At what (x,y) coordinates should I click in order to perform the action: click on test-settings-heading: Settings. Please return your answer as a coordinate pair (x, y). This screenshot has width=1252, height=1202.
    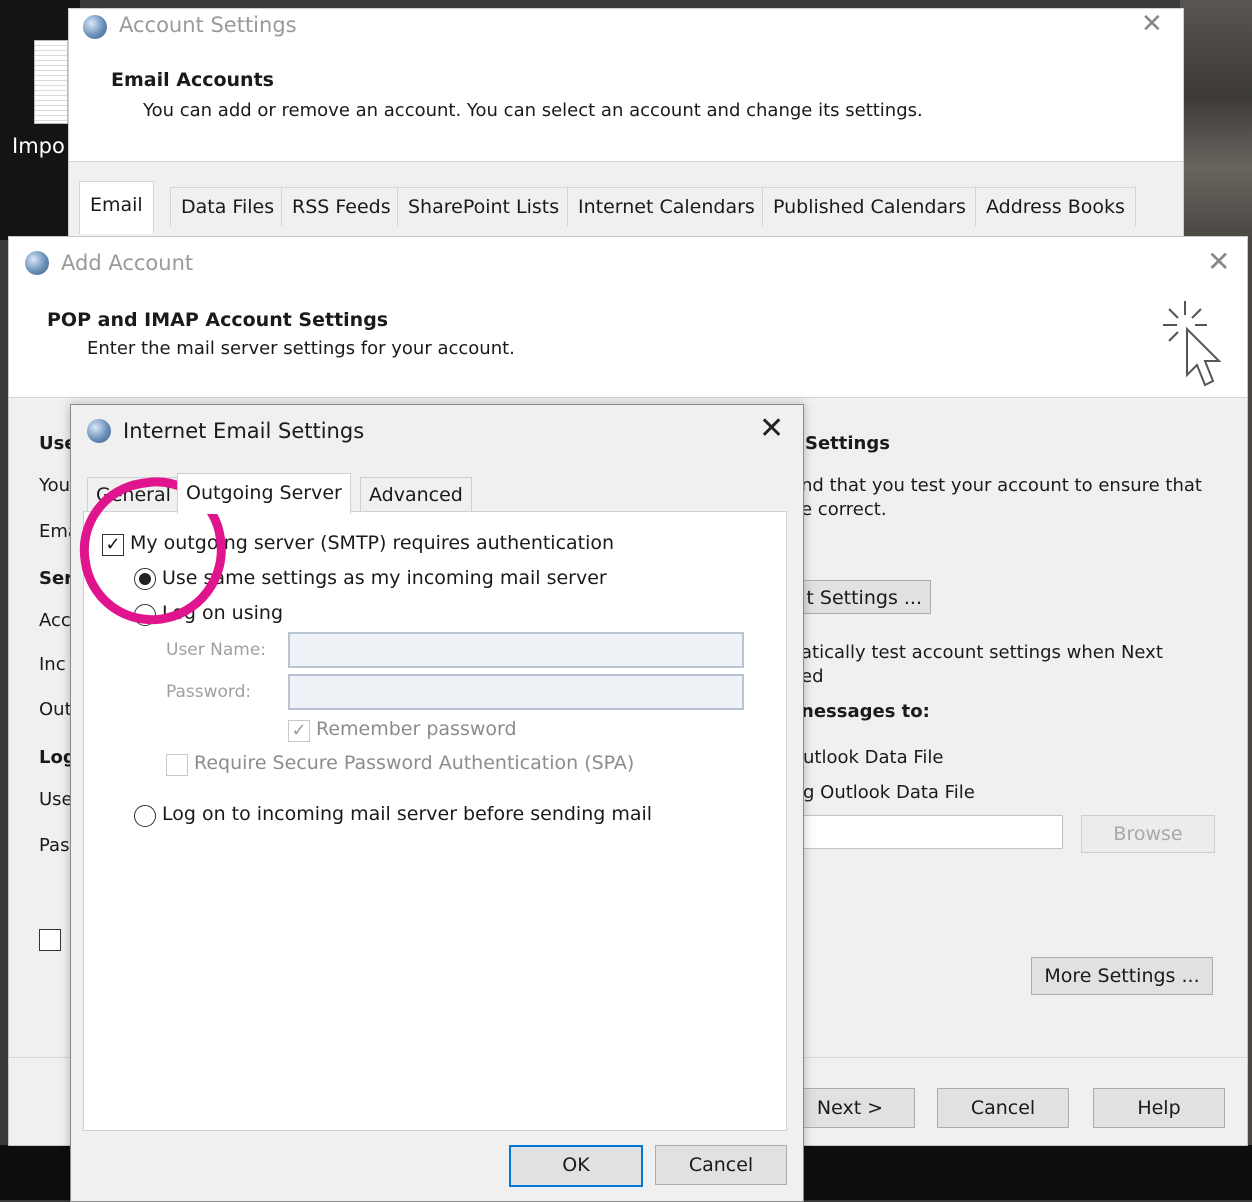
    Looking at the image, I should click on (847, 443).